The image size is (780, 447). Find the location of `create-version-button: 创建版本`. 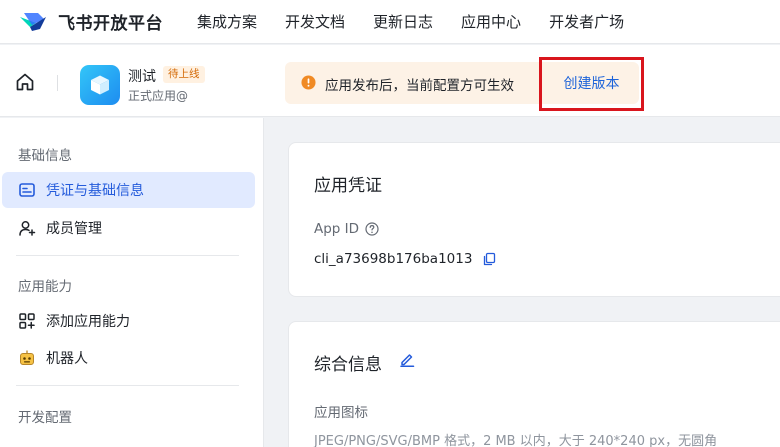

create-version-button: 创建版本 is located at coordinates (591, 84).